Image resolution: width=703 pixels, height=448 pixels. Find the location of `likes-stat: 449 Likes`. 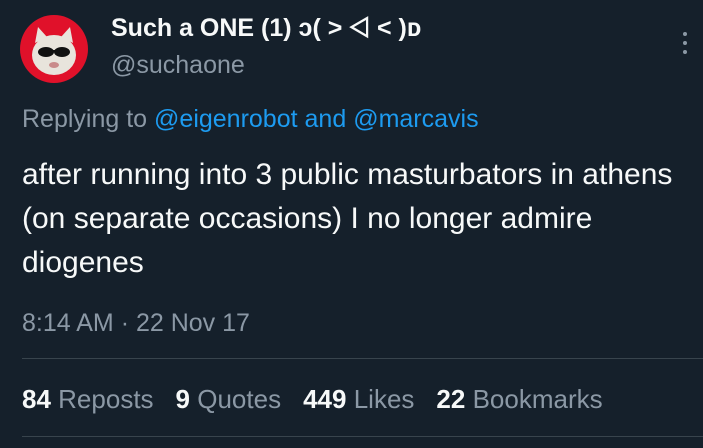

likes-stat: 449 Likes is located at coordinates (358, 399).